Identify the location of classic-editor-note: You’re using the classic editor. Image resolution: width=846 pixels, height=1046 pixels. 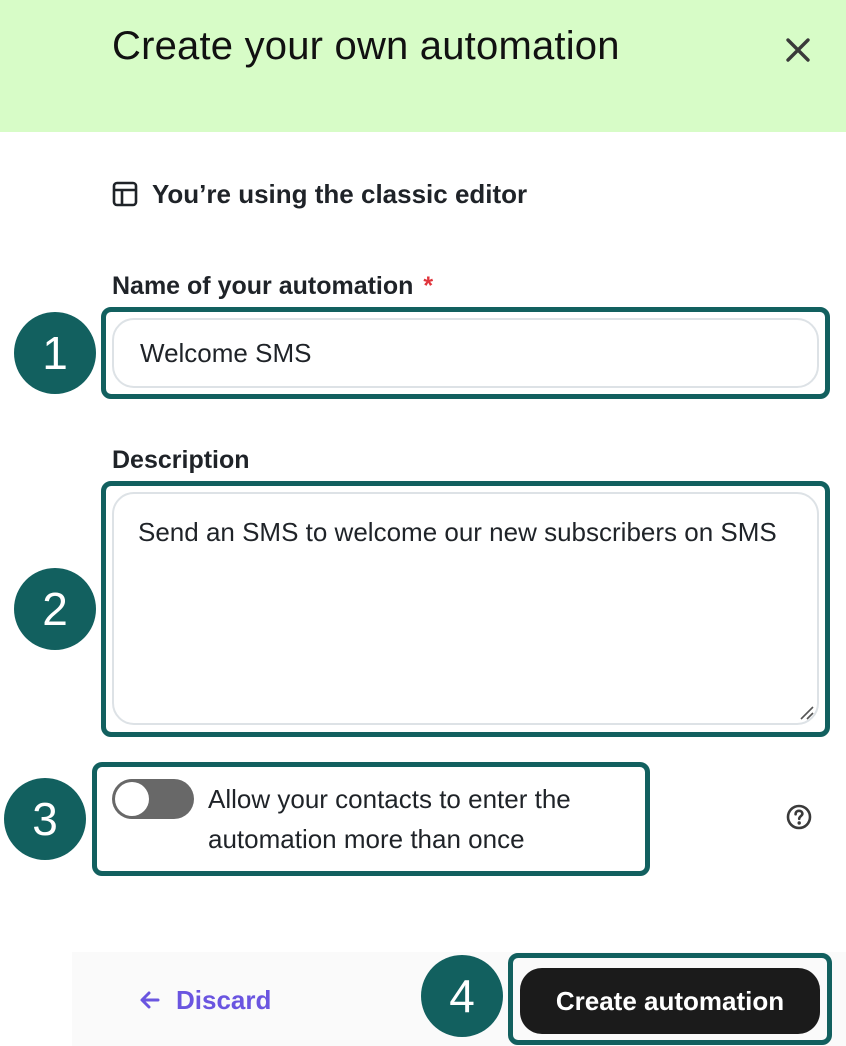
(319, 194).